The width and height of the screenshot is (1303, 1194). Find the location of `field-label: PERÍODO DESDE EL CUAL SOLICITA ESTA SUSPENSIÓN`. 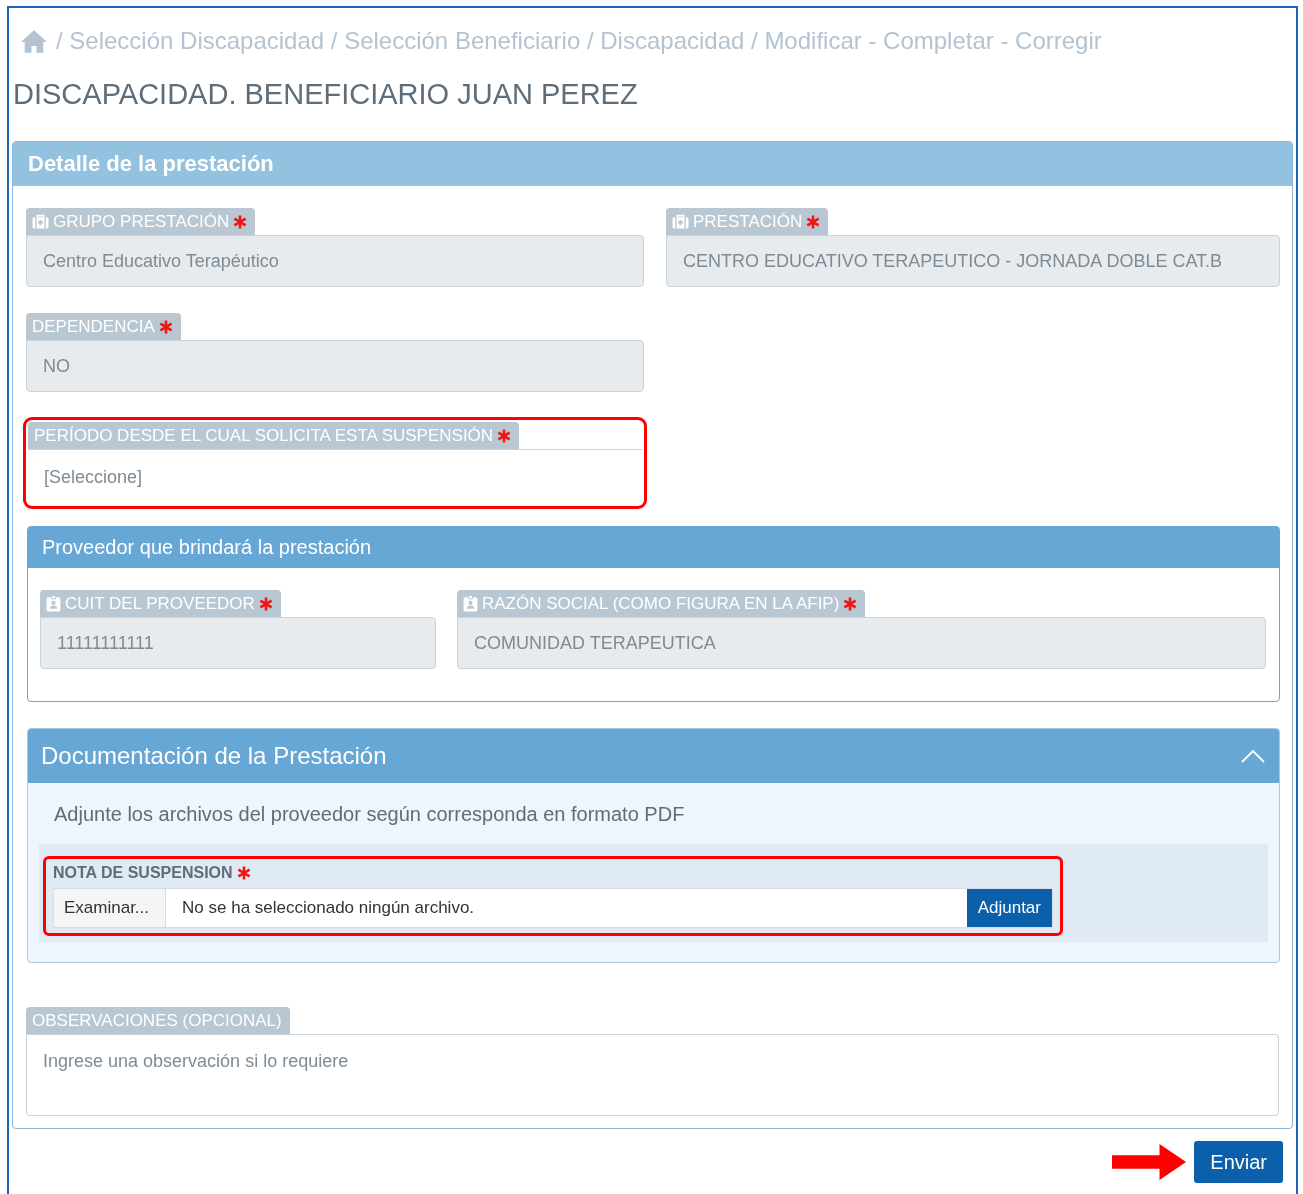

field-label: PERÍODO DESDE EL CUAL SOLICITA ESTA SUSPENSIÓN is located at coordinates (274, 435).